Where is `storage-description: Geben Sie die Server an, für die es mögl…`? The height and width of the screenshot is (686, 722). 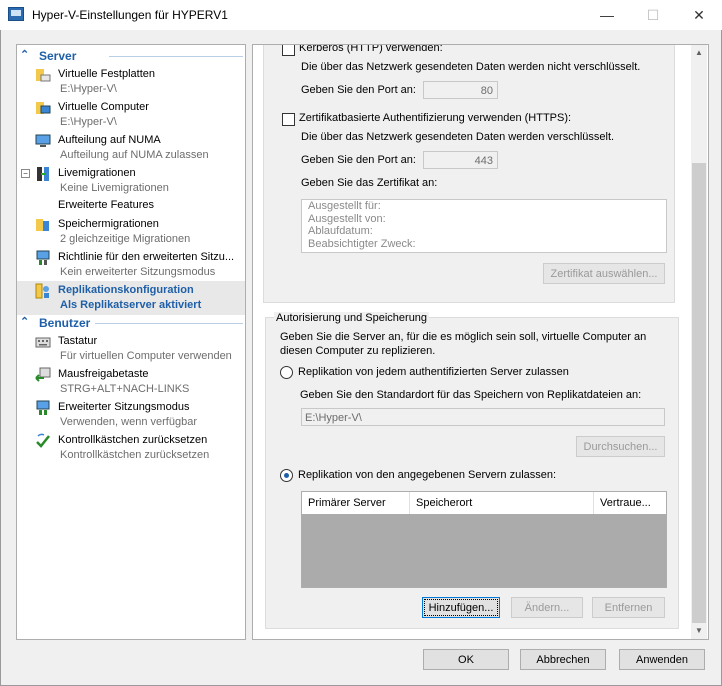
storage-description: Geben Sie die Server an, für die es mögl… is located at coordinates (463, 344).